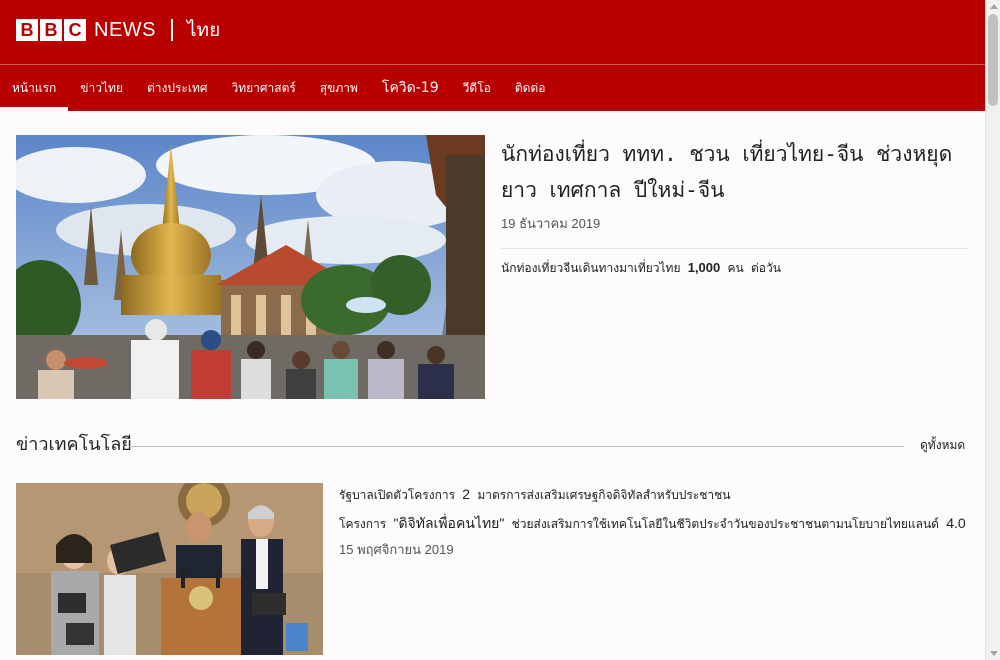 The height and width of the screenshot is (660, 1000). Describe the element at coordinates (516, 446) in the screenshot. I see `section-divider` at that location.